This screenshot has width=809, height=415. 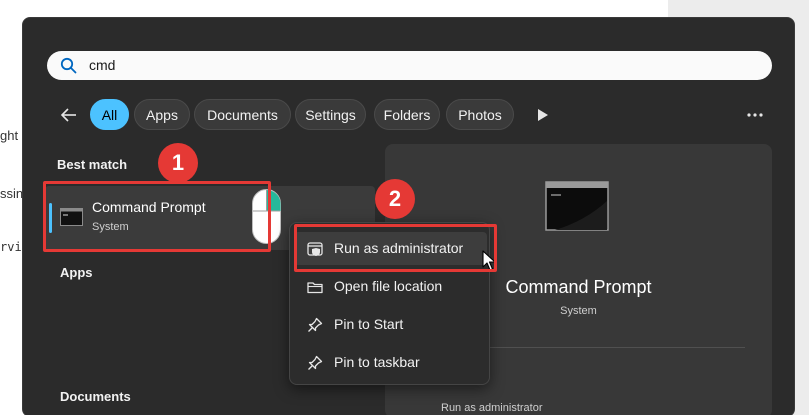 I want to click on menu-item-pin-to-taskbar: Pin to taskbar, so click(x=390, y=362).